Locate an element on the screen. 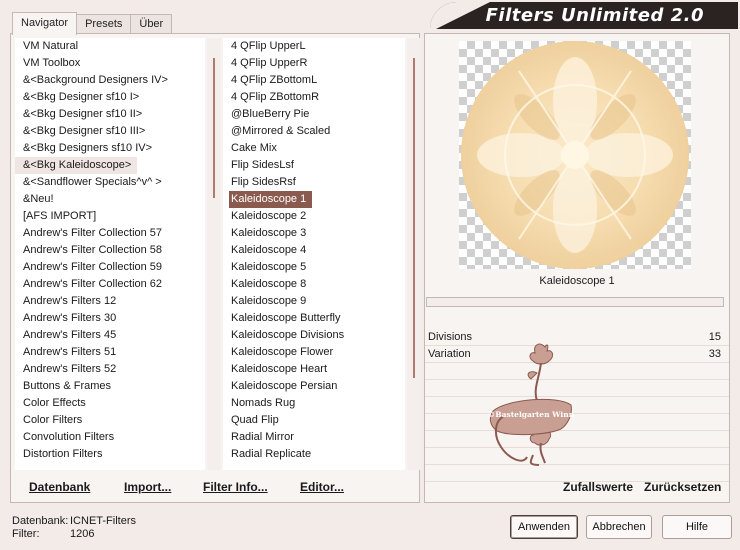 This screenshot has height=550, width=740. param-name: Variation is located at coordinates (449, 354).